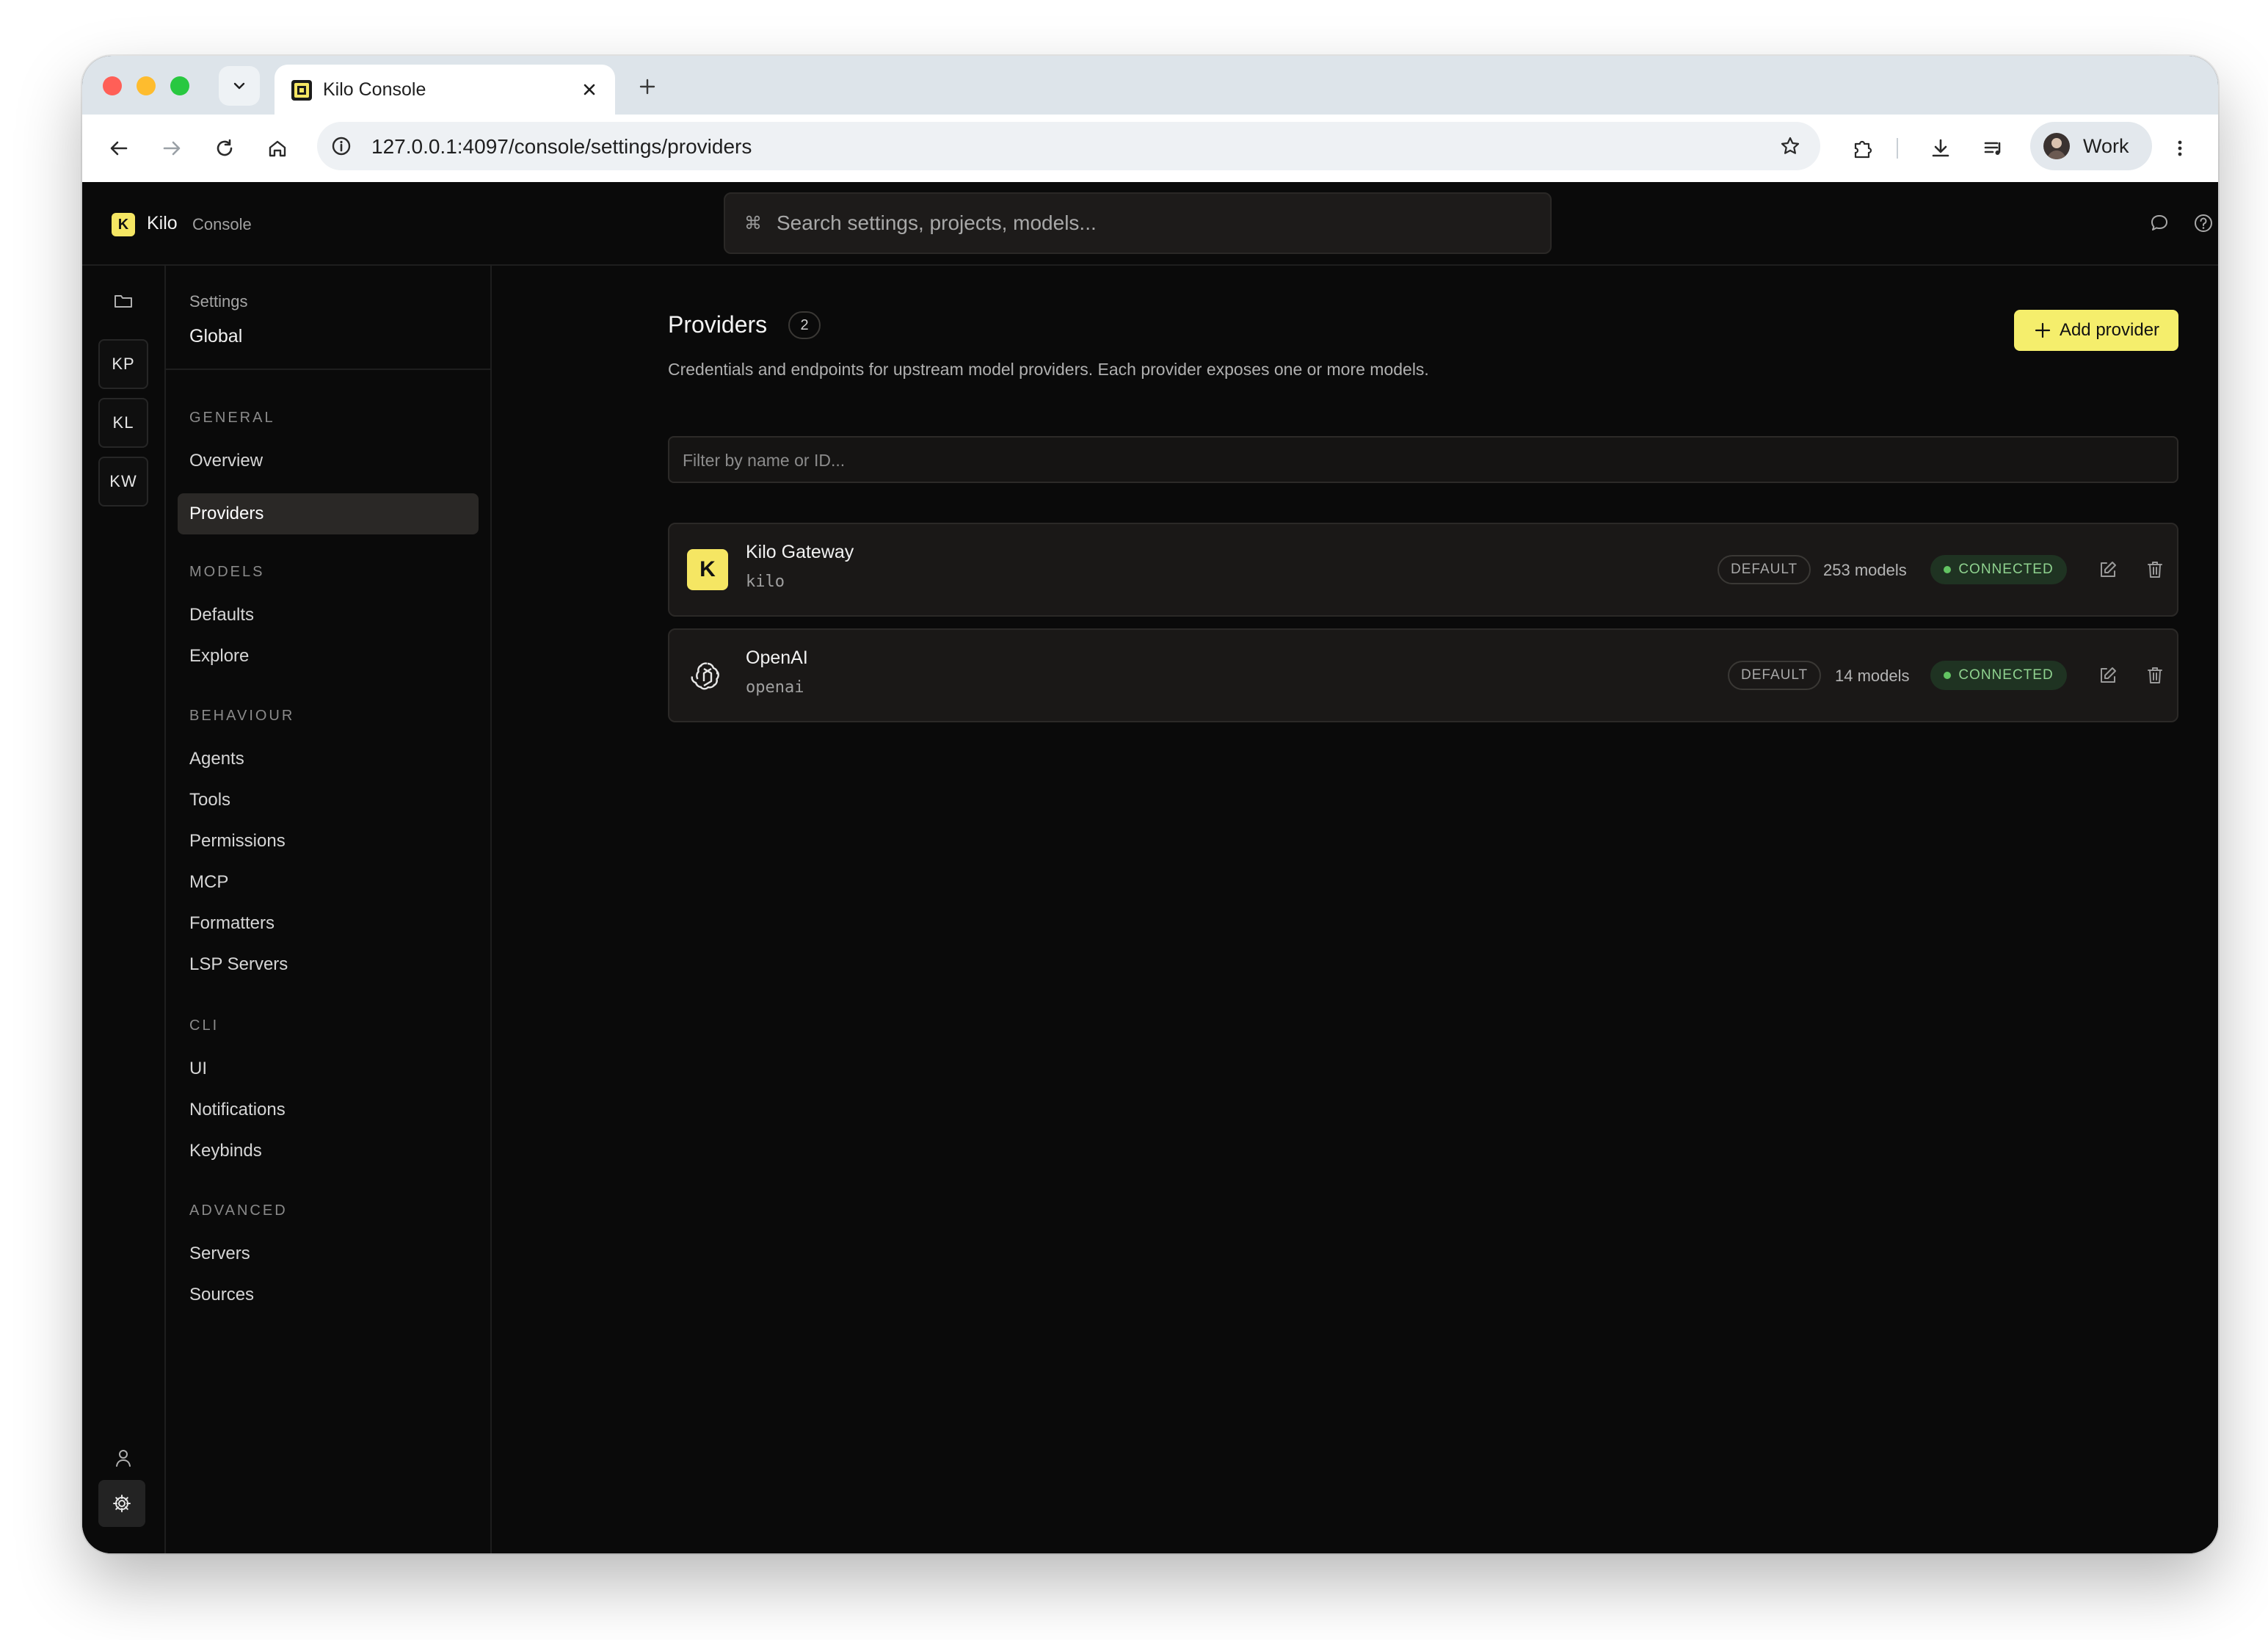 The height and width of the screenshot is (1640, 2268). I want to click on profile-button: Work, so click(2091, 146).